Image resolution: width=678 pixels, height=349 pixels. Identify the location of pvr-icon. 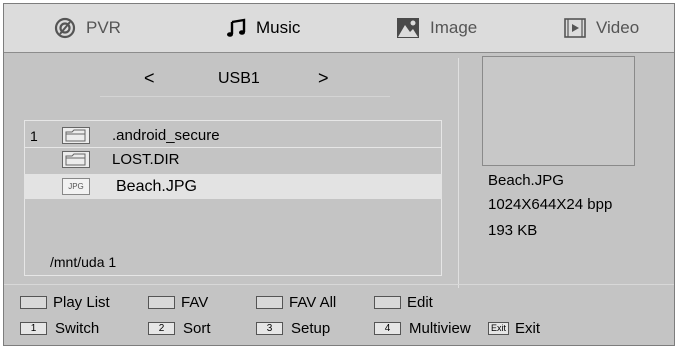
(65, 28).